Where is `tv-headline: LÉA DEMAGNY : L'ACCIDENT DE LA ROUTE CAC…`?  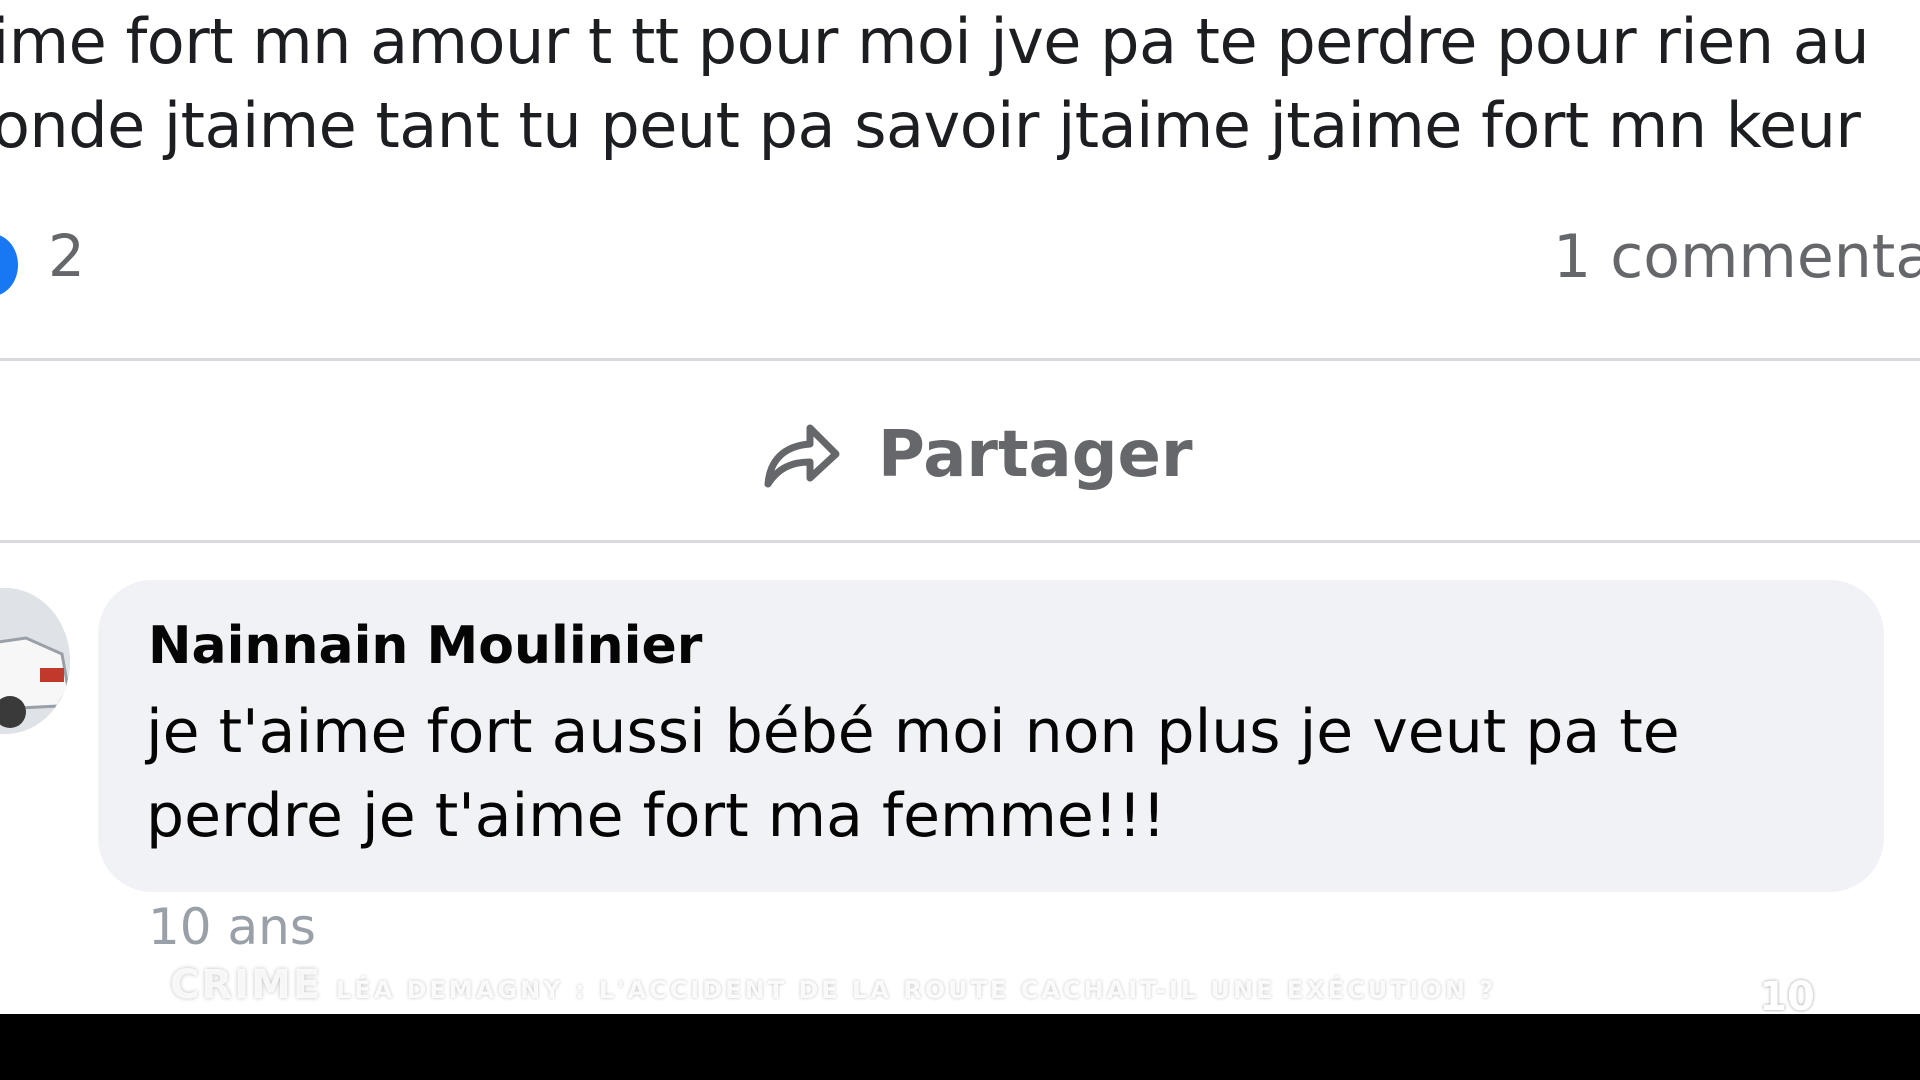
tv-headline: LÉA DEMAGNY : L'ACCIDENT DE LA ROUTE CAC… is located at coordinates (916, 990).